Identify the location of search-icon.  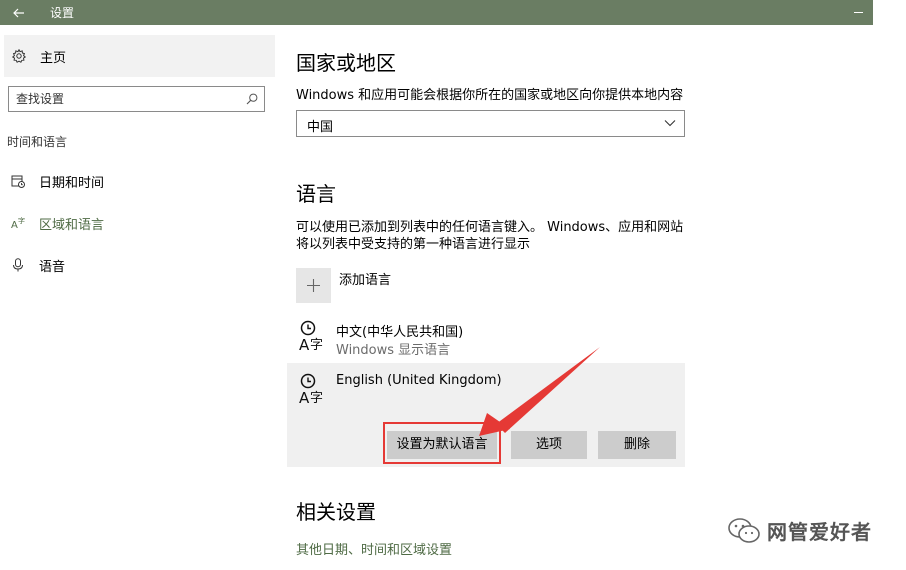
(252, 99).